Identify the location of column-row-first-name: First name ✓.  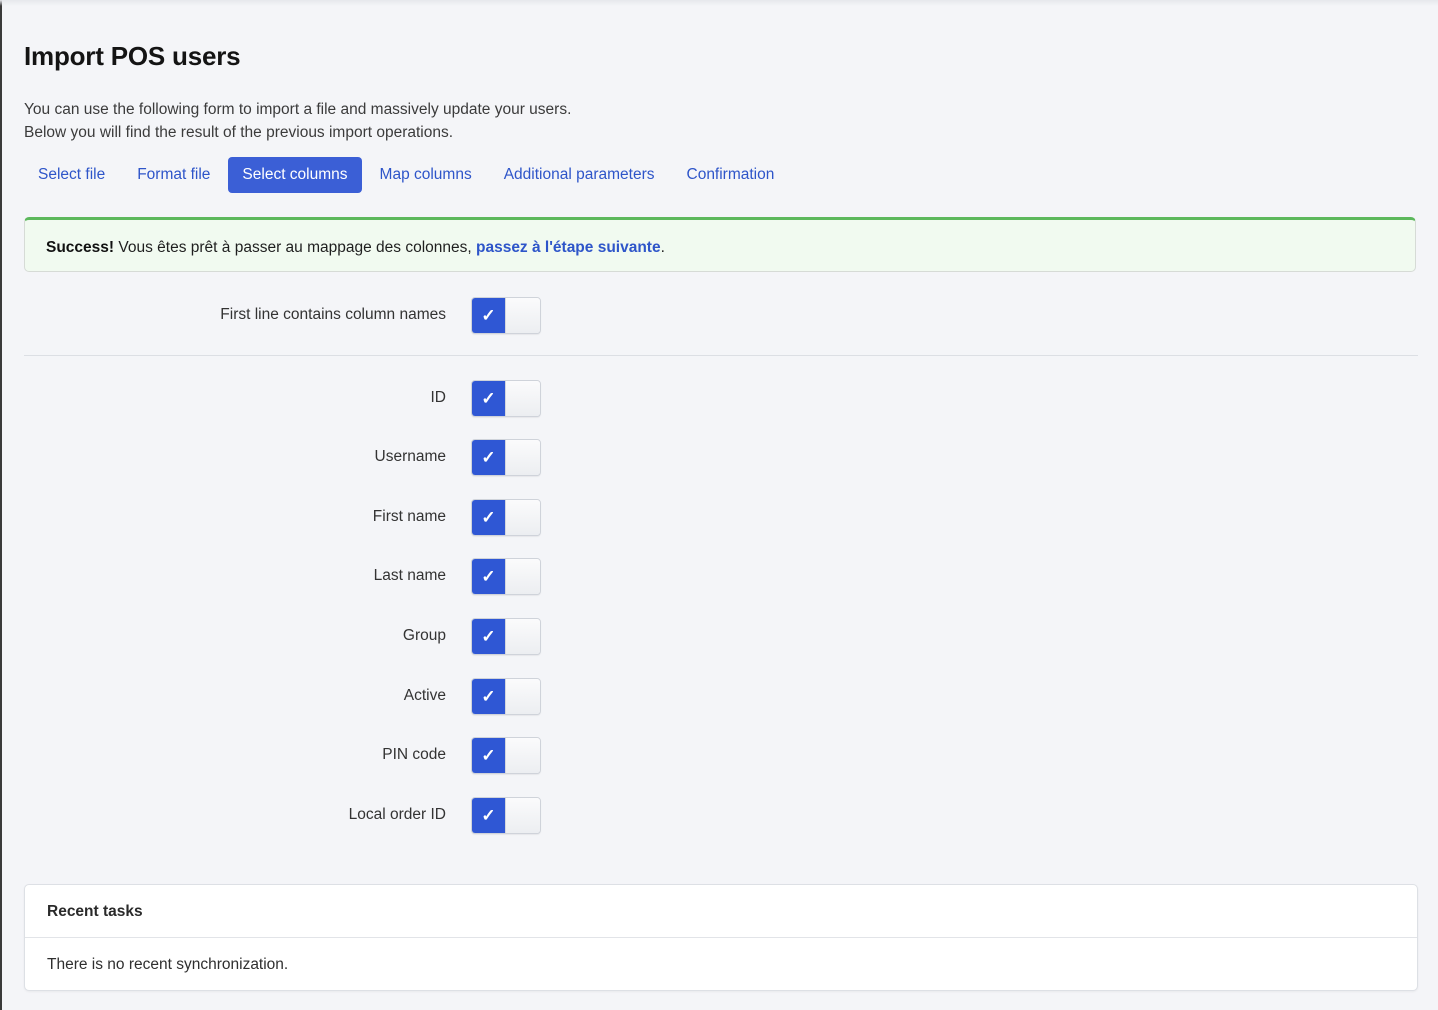
(324, 517).